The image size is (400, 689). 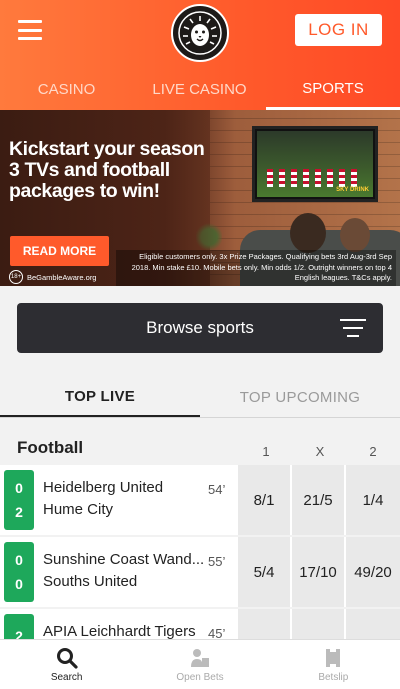 I want to click on browse-sports-label: Browse sports, so click(x=200, y=327).